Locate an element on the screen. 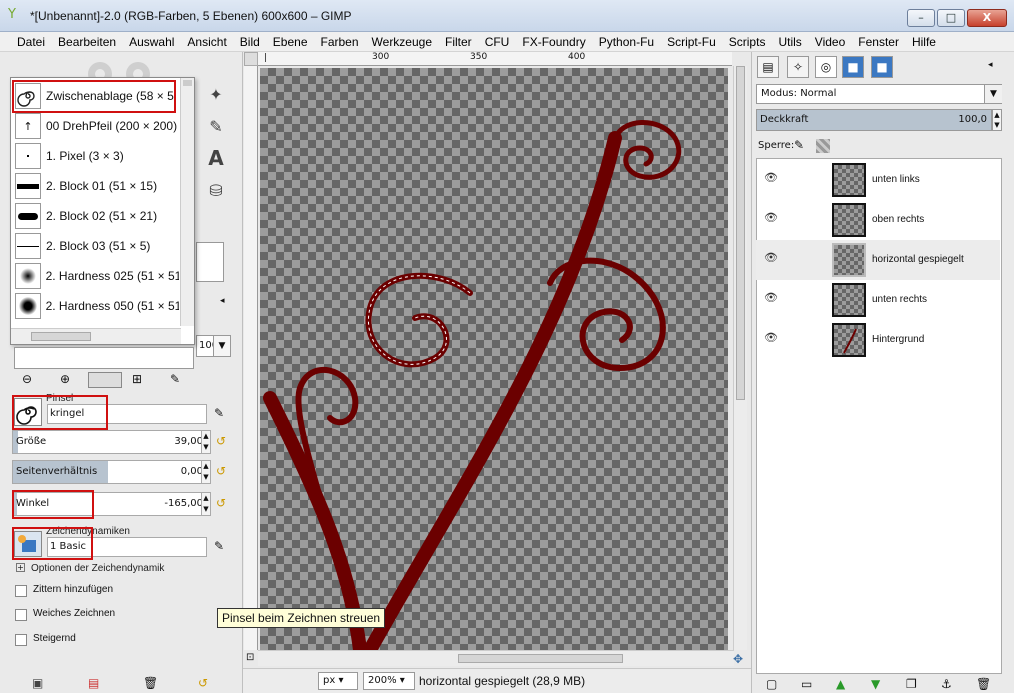 Image resolution: width=1014 pixels, height=693 pixels. menu-auswahl: Auswahl is located at coordinates (151, 42).